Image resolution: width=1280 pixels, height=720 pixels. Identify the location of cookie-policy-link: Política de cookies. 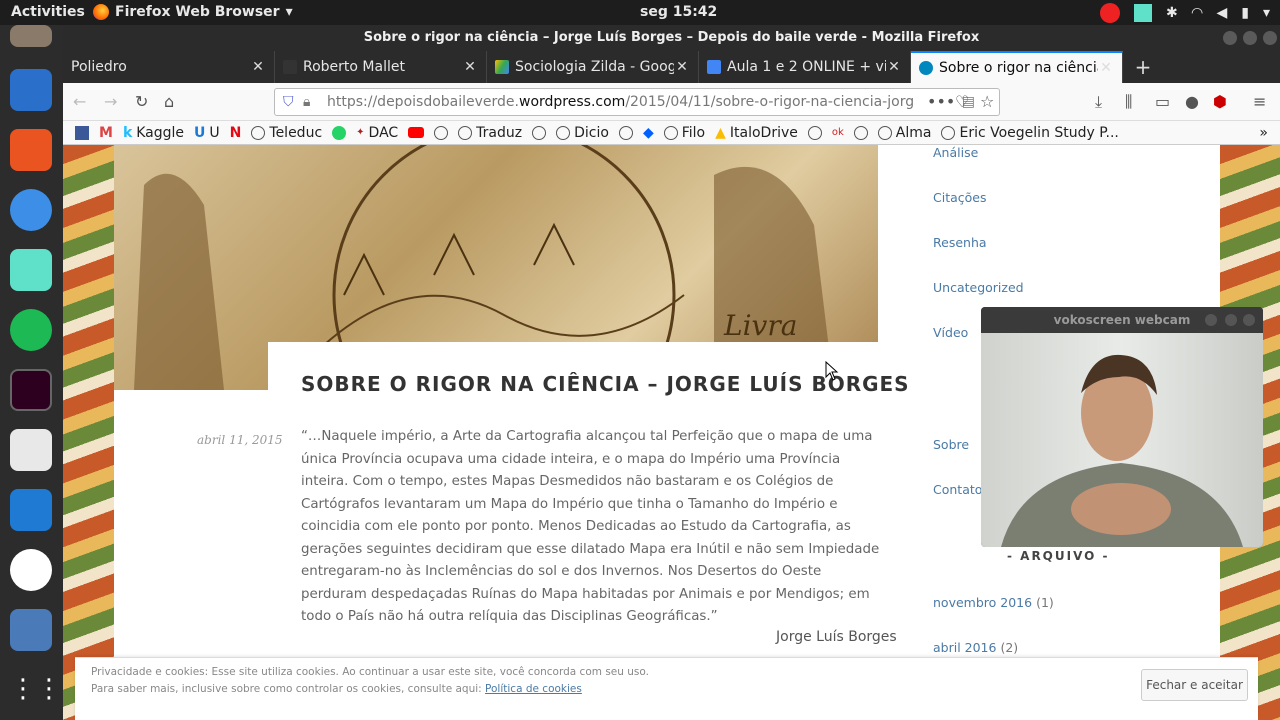
(533, 689).